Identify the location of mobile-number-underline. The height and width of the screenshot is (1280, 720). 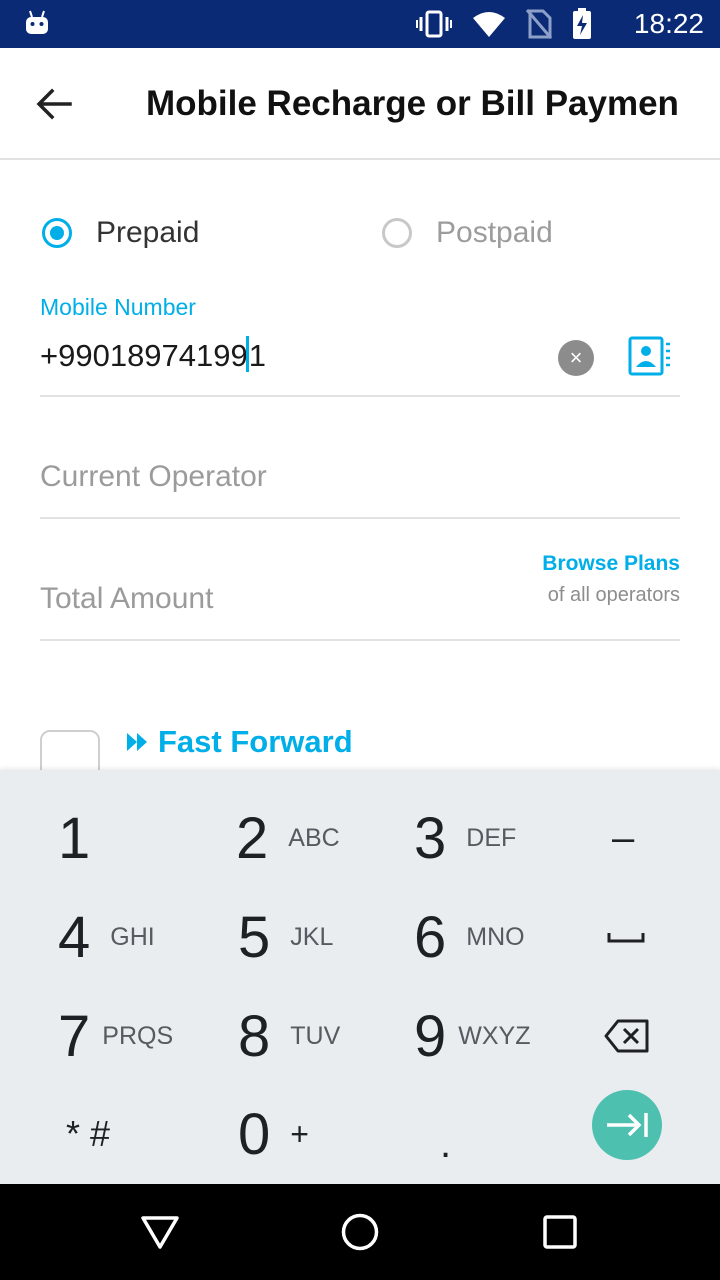
(360, 396).